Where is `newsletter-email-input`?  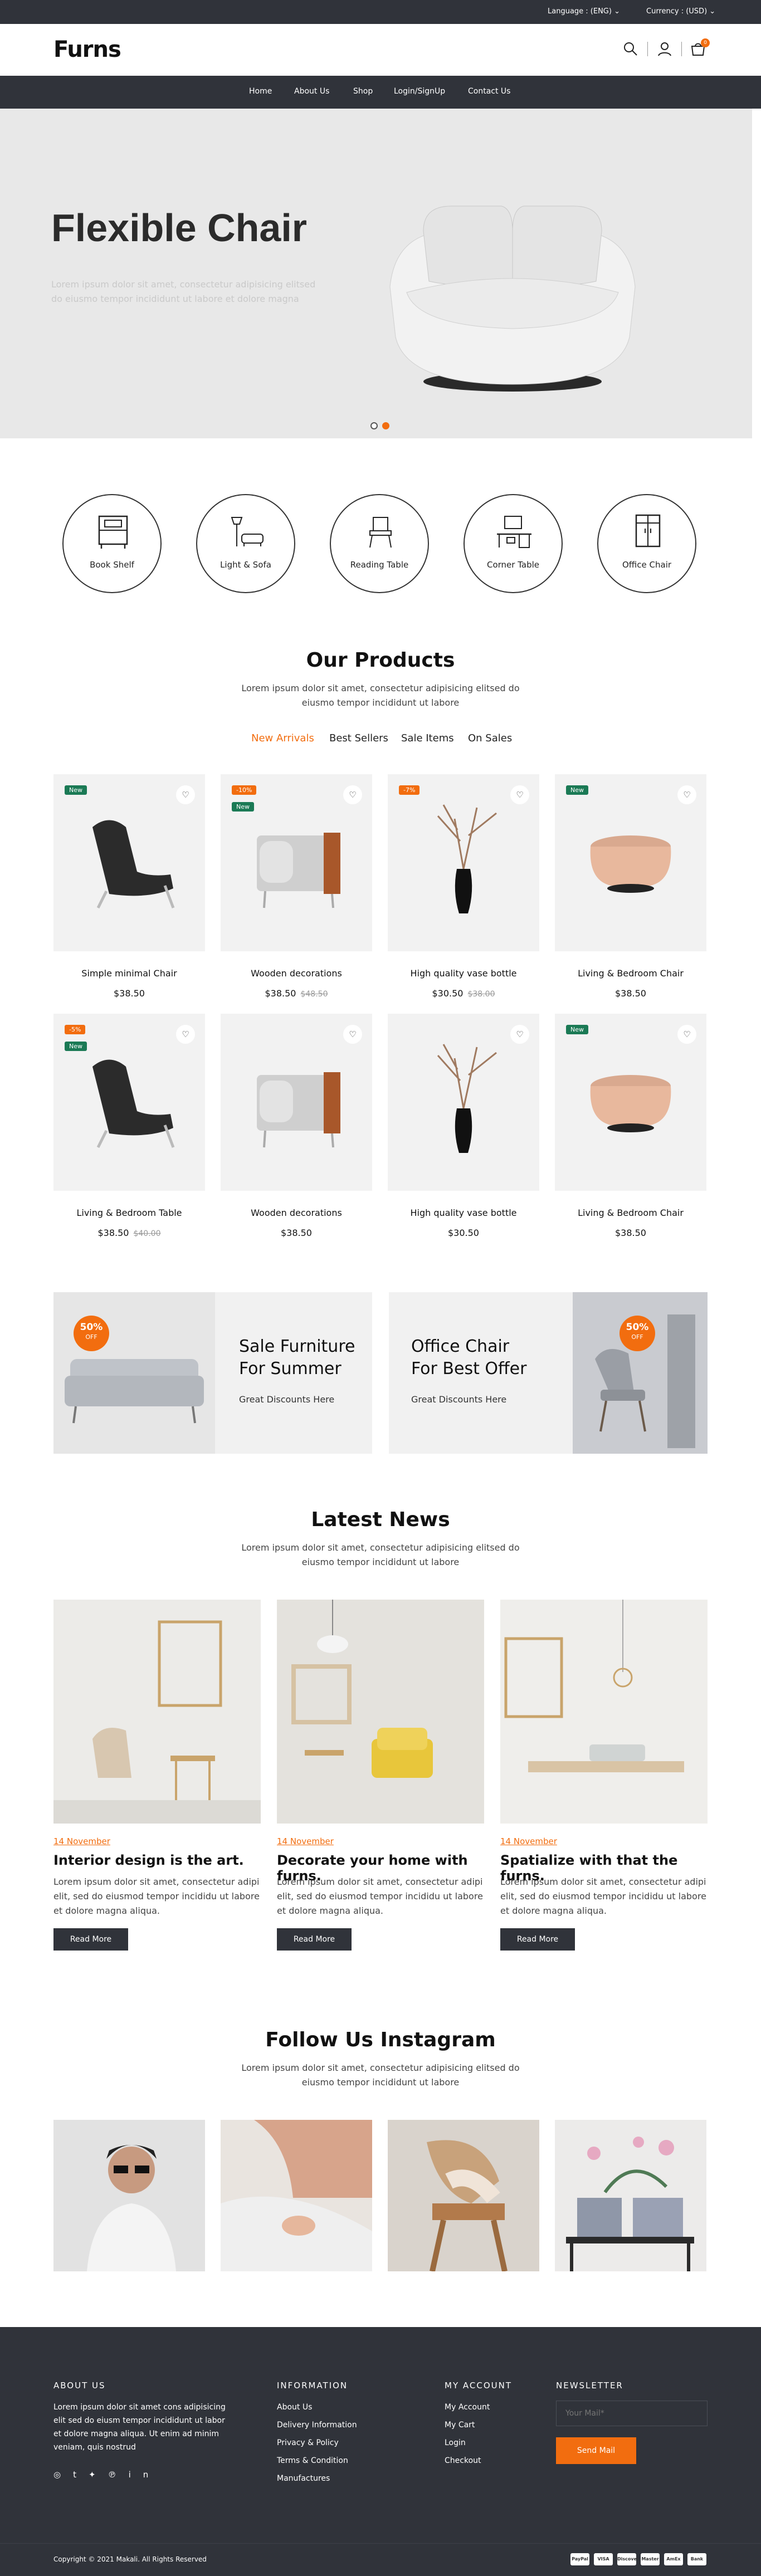 newsletter-email-input is located at coordinates (632, 2413).